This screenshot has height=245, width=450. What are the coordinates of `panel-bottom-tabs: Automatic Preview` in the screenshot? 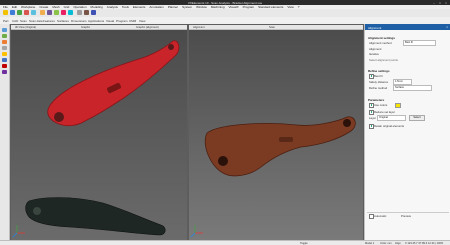 It's located at (408, 215).